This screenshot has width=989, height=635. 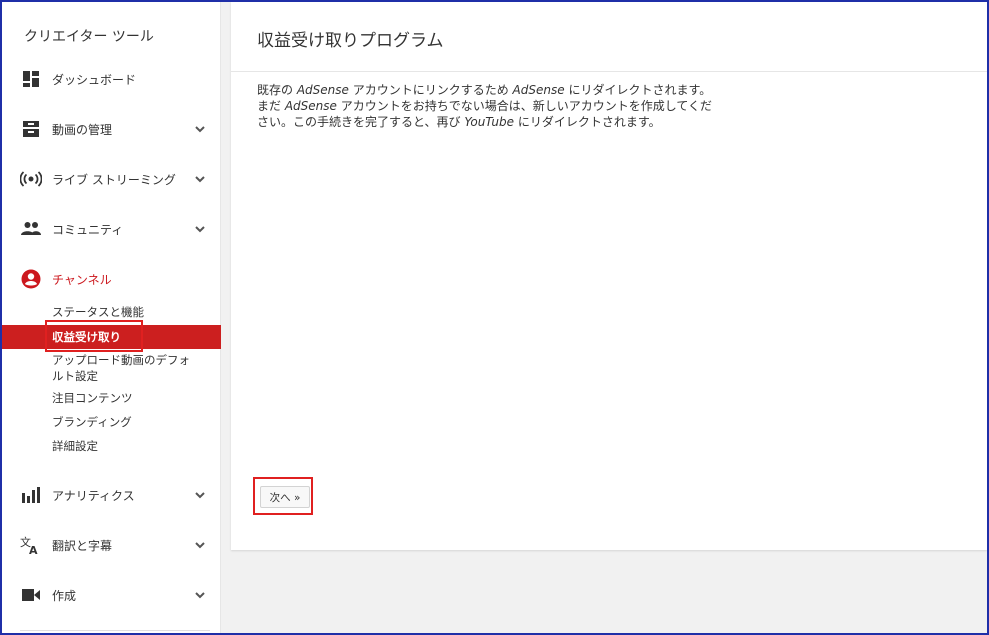 I want to click on channel-icon, so click(x=31, y=279).